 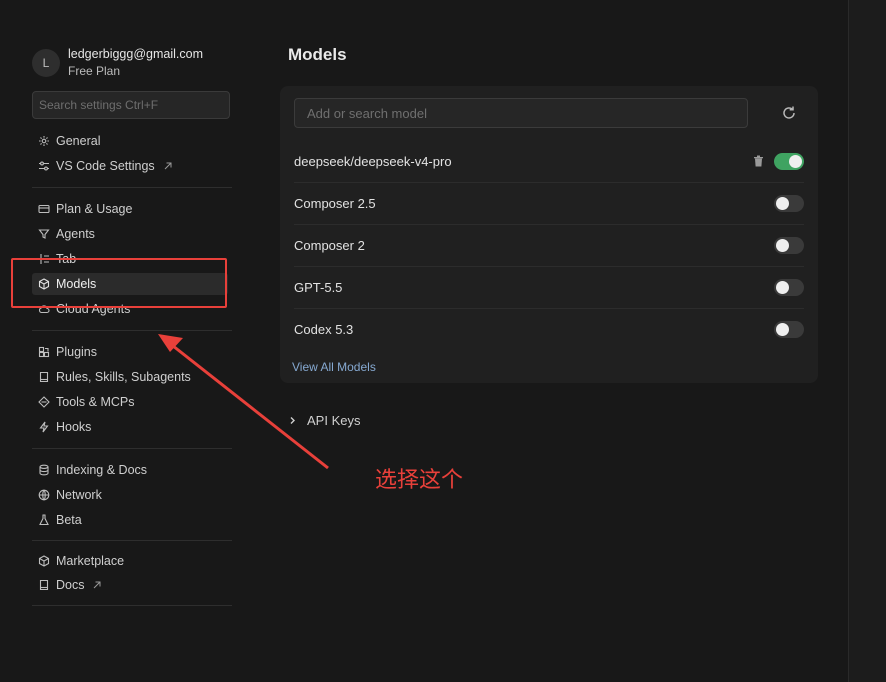 I want to click on sidebar-item-label: Network, so click(x=79, y=495).